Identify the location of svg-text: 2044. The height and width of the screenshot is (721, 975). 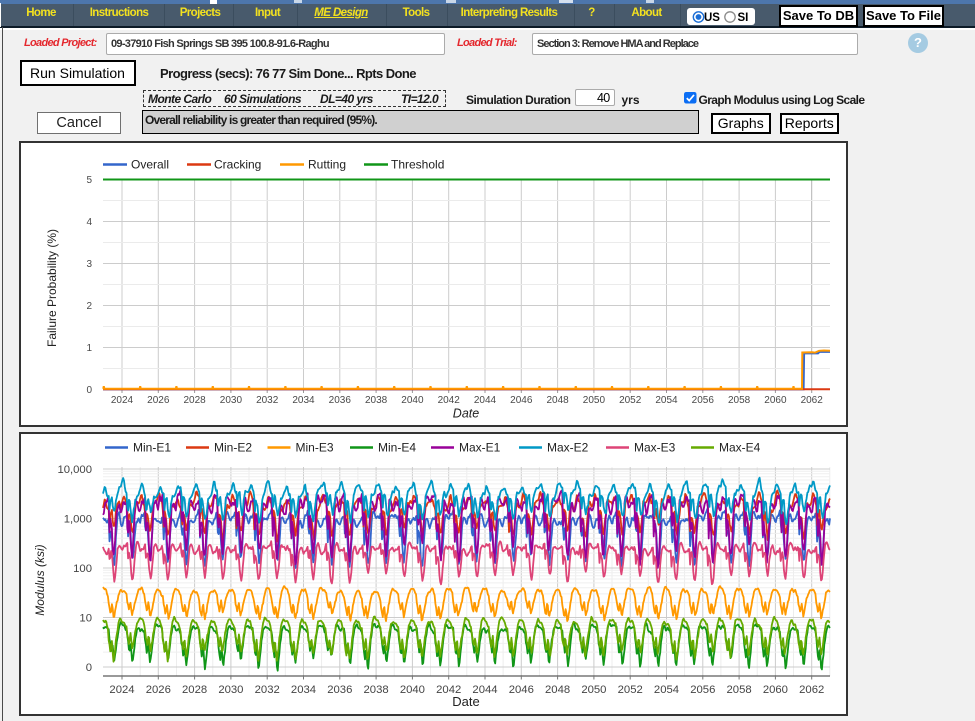
(485, 400).